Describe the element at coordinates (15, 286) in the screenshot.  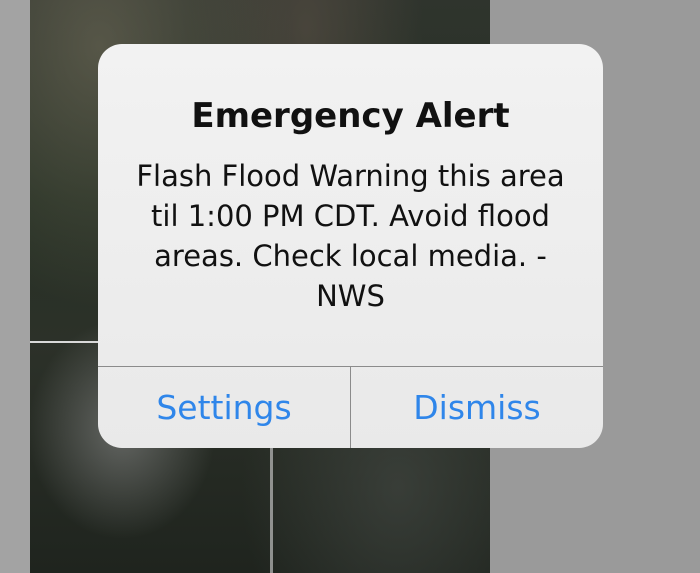
I see `background-panel-left` at that location.